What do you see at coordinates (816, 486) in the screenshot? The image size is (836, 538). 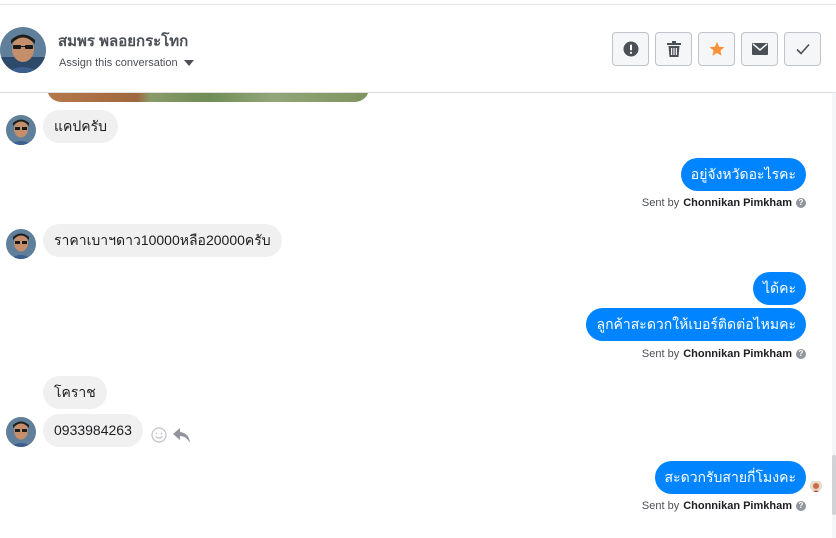 I see `seen-avatar` at bounding box center [816, 486].